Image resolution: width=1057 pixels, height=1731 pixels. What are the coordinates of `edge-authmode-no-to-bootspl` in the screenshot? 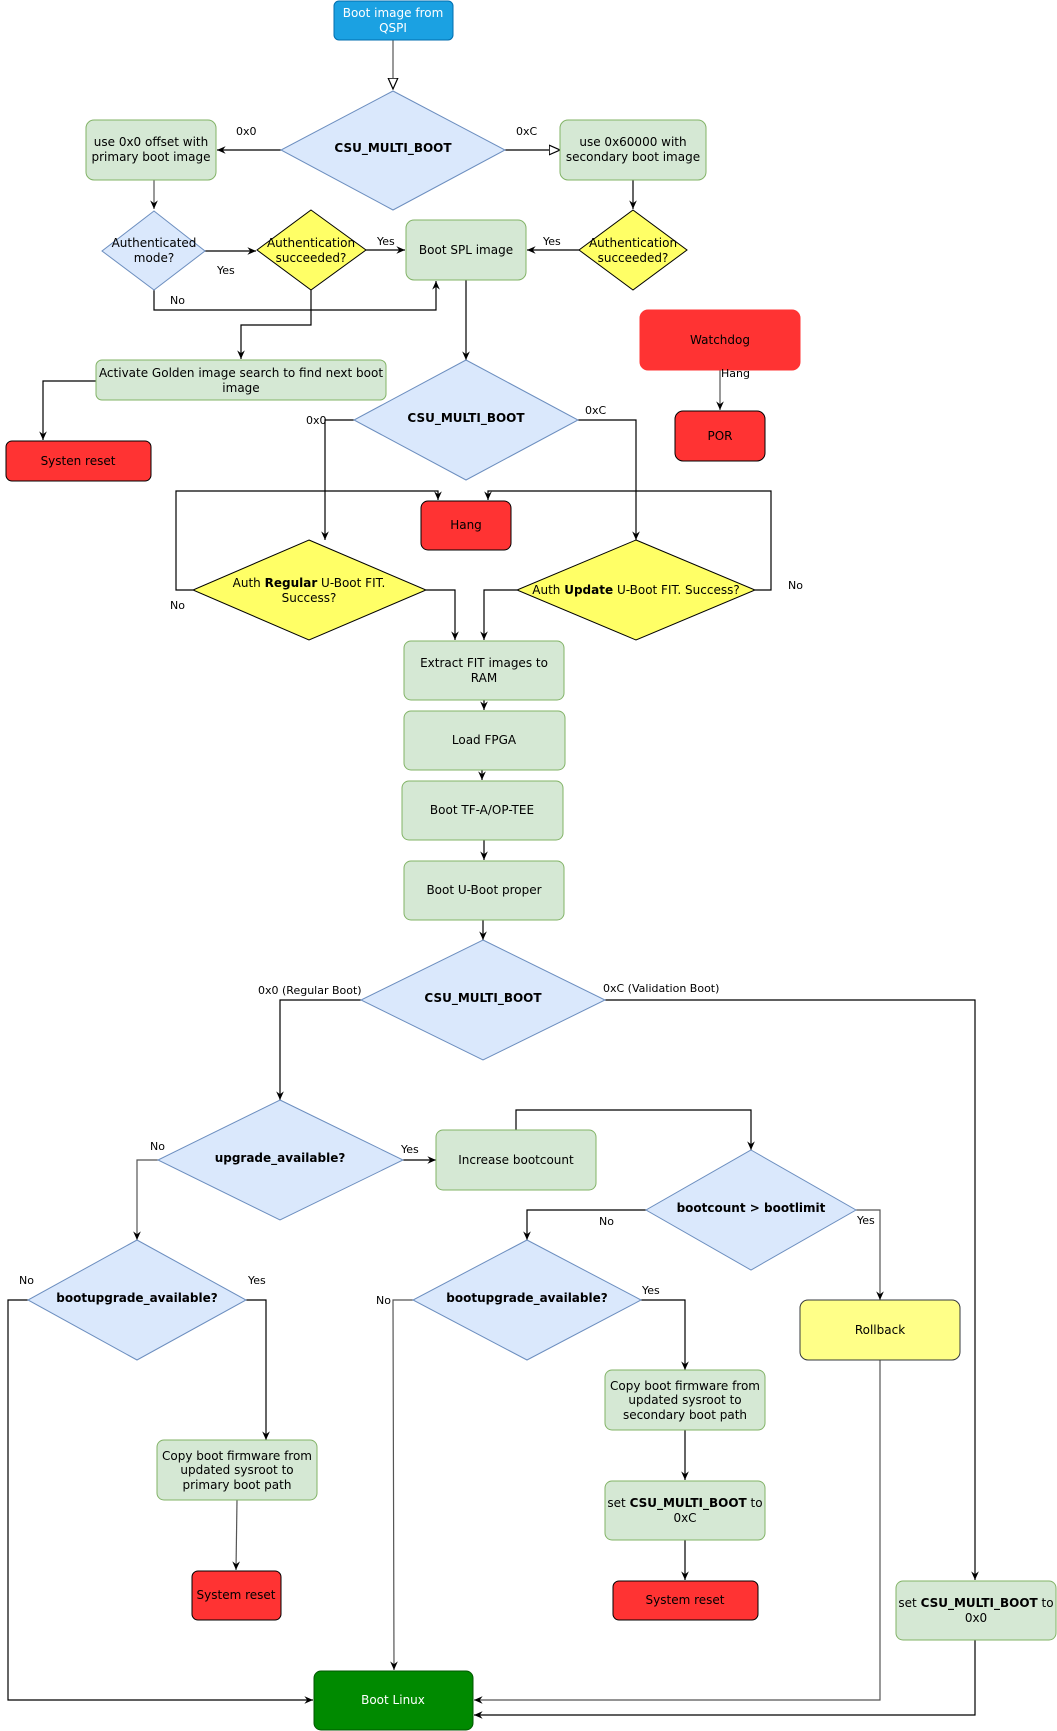 It's located at (296, 296).